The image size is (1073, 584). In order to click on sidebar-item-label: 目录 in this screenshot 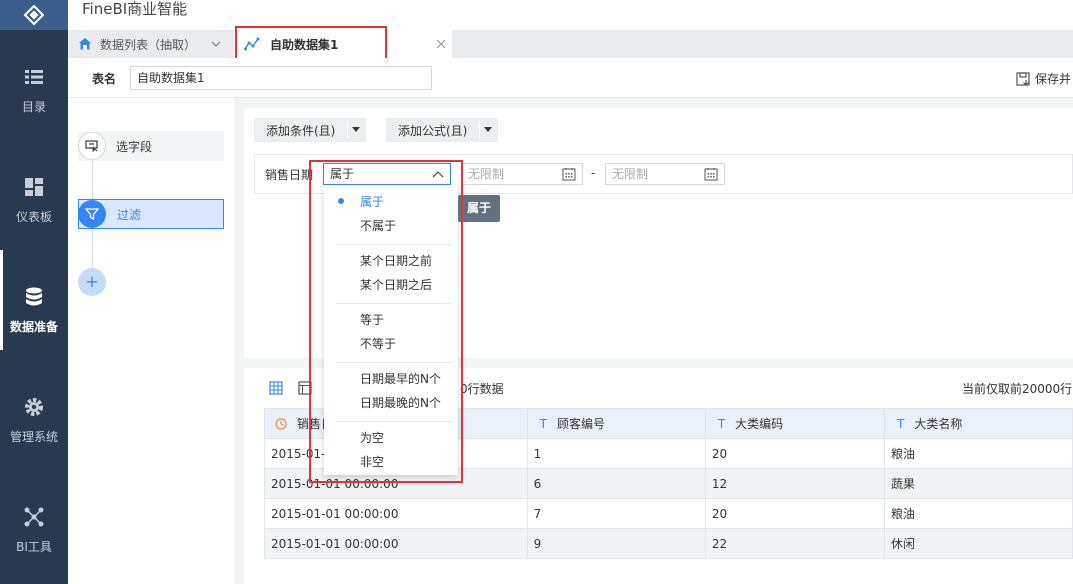, I will do `click(33, 107)`.